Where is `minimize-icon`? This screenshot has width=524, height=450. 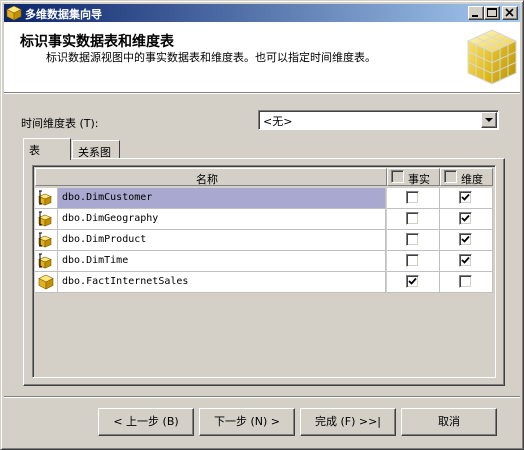 minimize-icon is located at coordinates (475, 16).